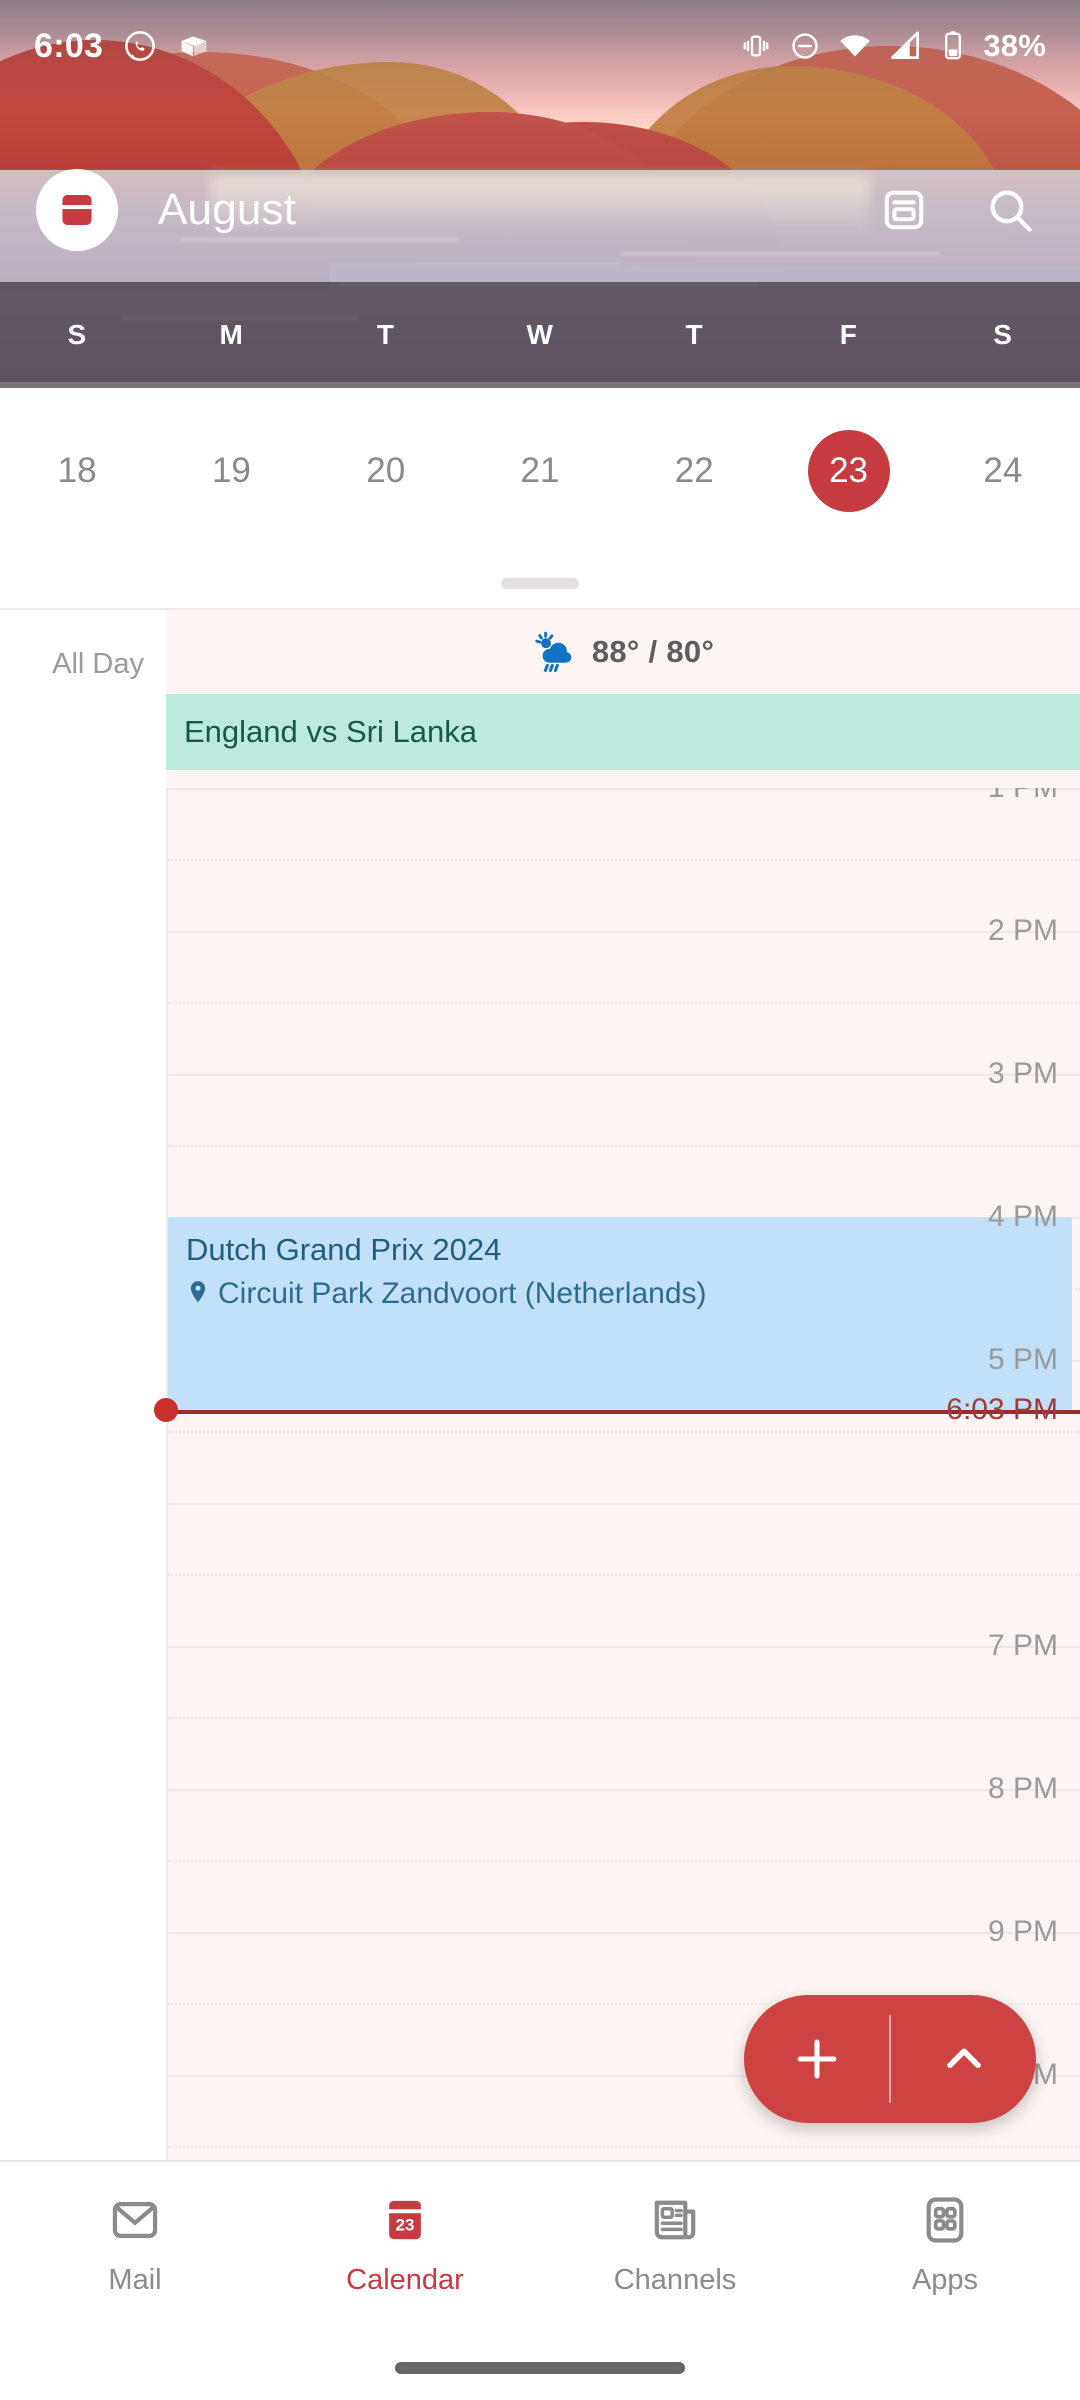 This screenshot has width=1080, height=2400. Describe the element at coordinates (805, 46) in the screenshot. I see `do-not-disturb-icon` at that location.